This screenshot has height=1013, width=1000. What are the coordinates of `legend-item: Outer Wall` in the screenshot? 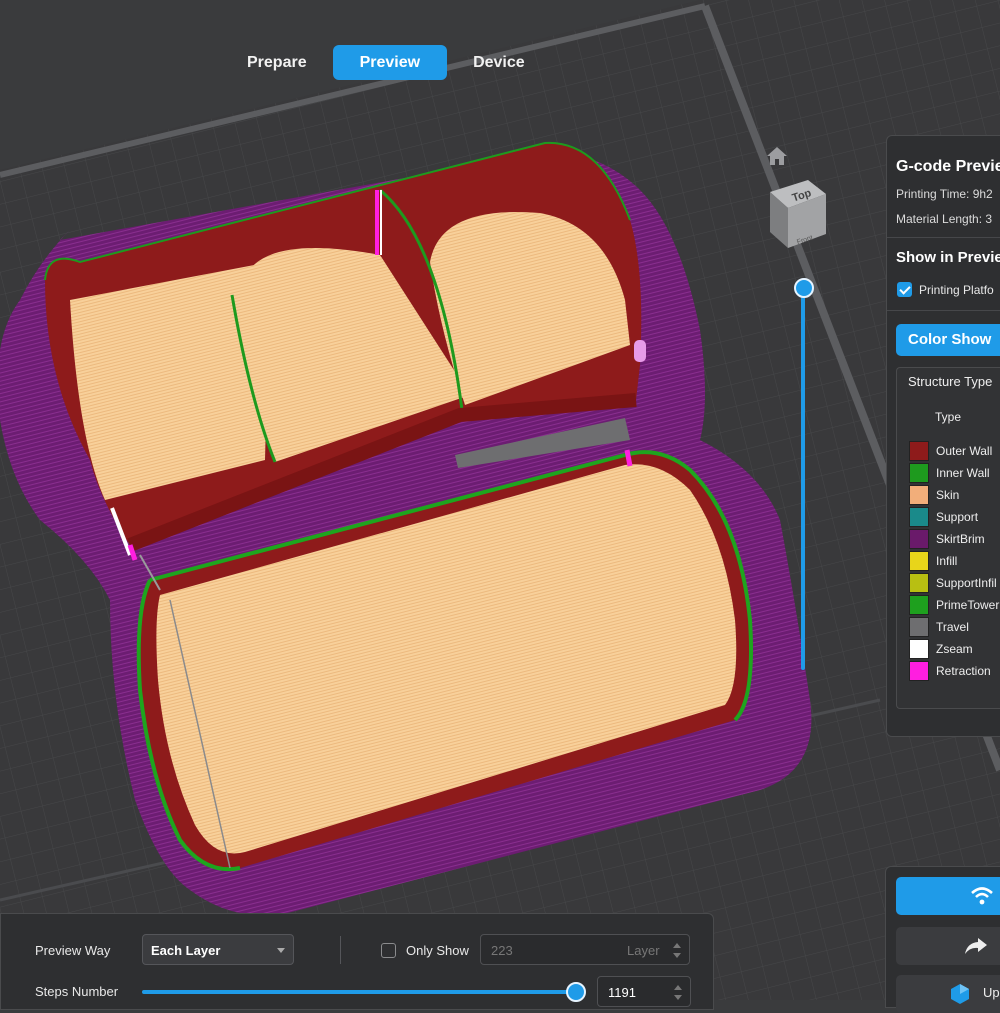 It's located at (950, 451).